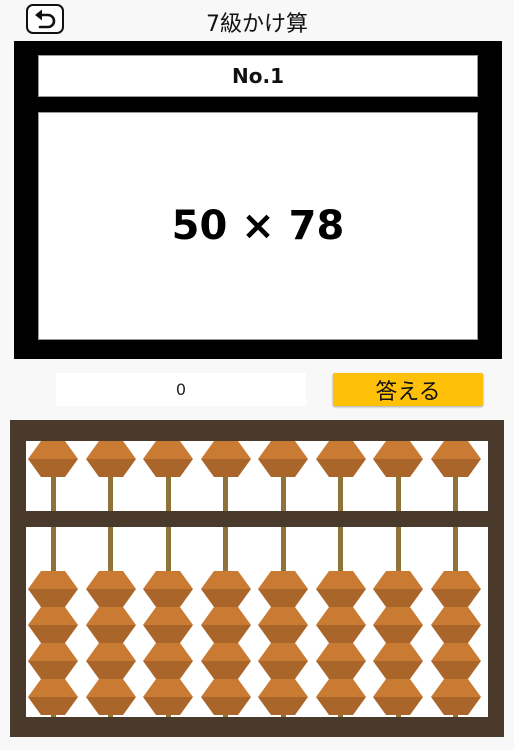 This screenshot has width=514, height=750. What do you see at coordinates (181, 389) in the screenshot?
I see `answer-input` at bounding box center [181, 389].